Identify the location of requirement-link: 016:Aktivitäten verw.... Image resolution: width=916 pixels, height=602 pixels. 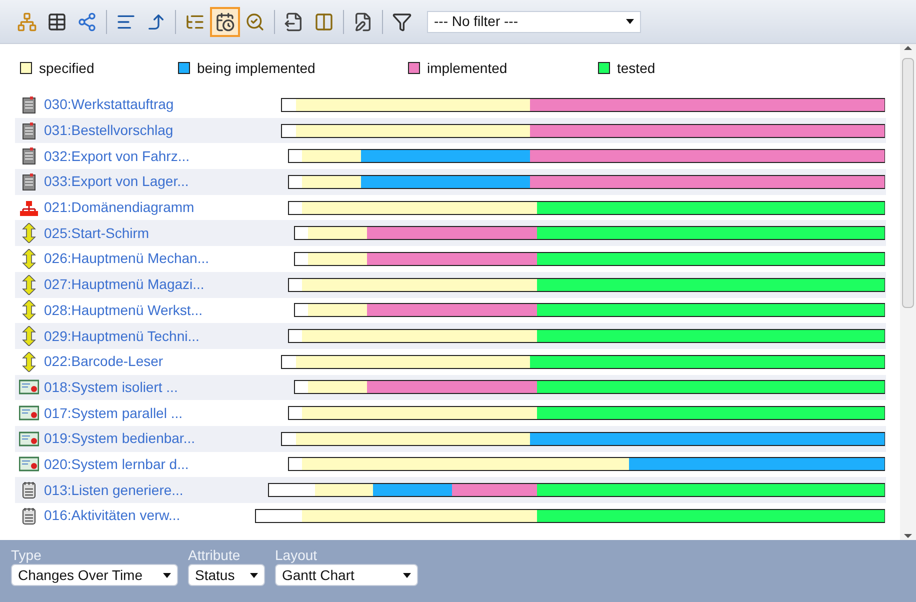
(112, 515).